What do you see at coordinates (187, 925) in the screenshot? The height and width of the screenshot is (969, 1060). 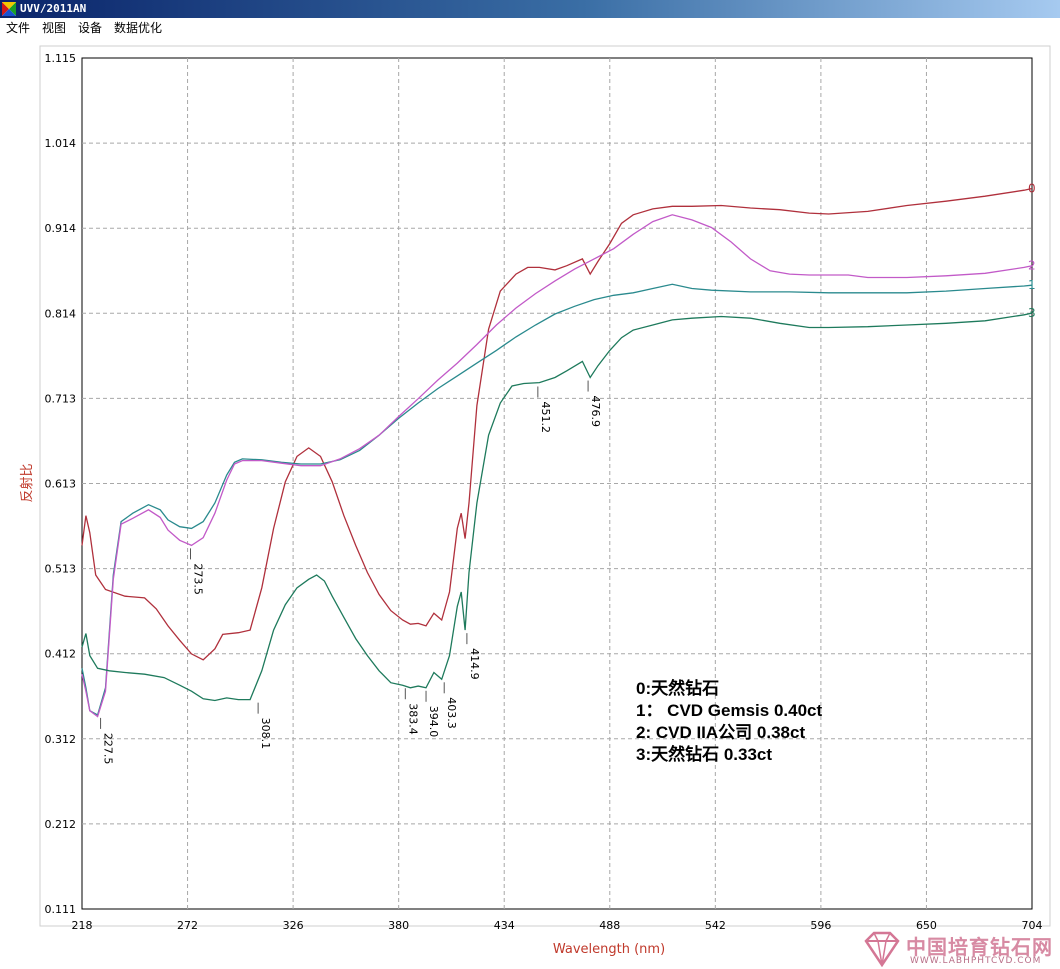 I see `x-tick-label: 272` at bounding box center [187, 925].